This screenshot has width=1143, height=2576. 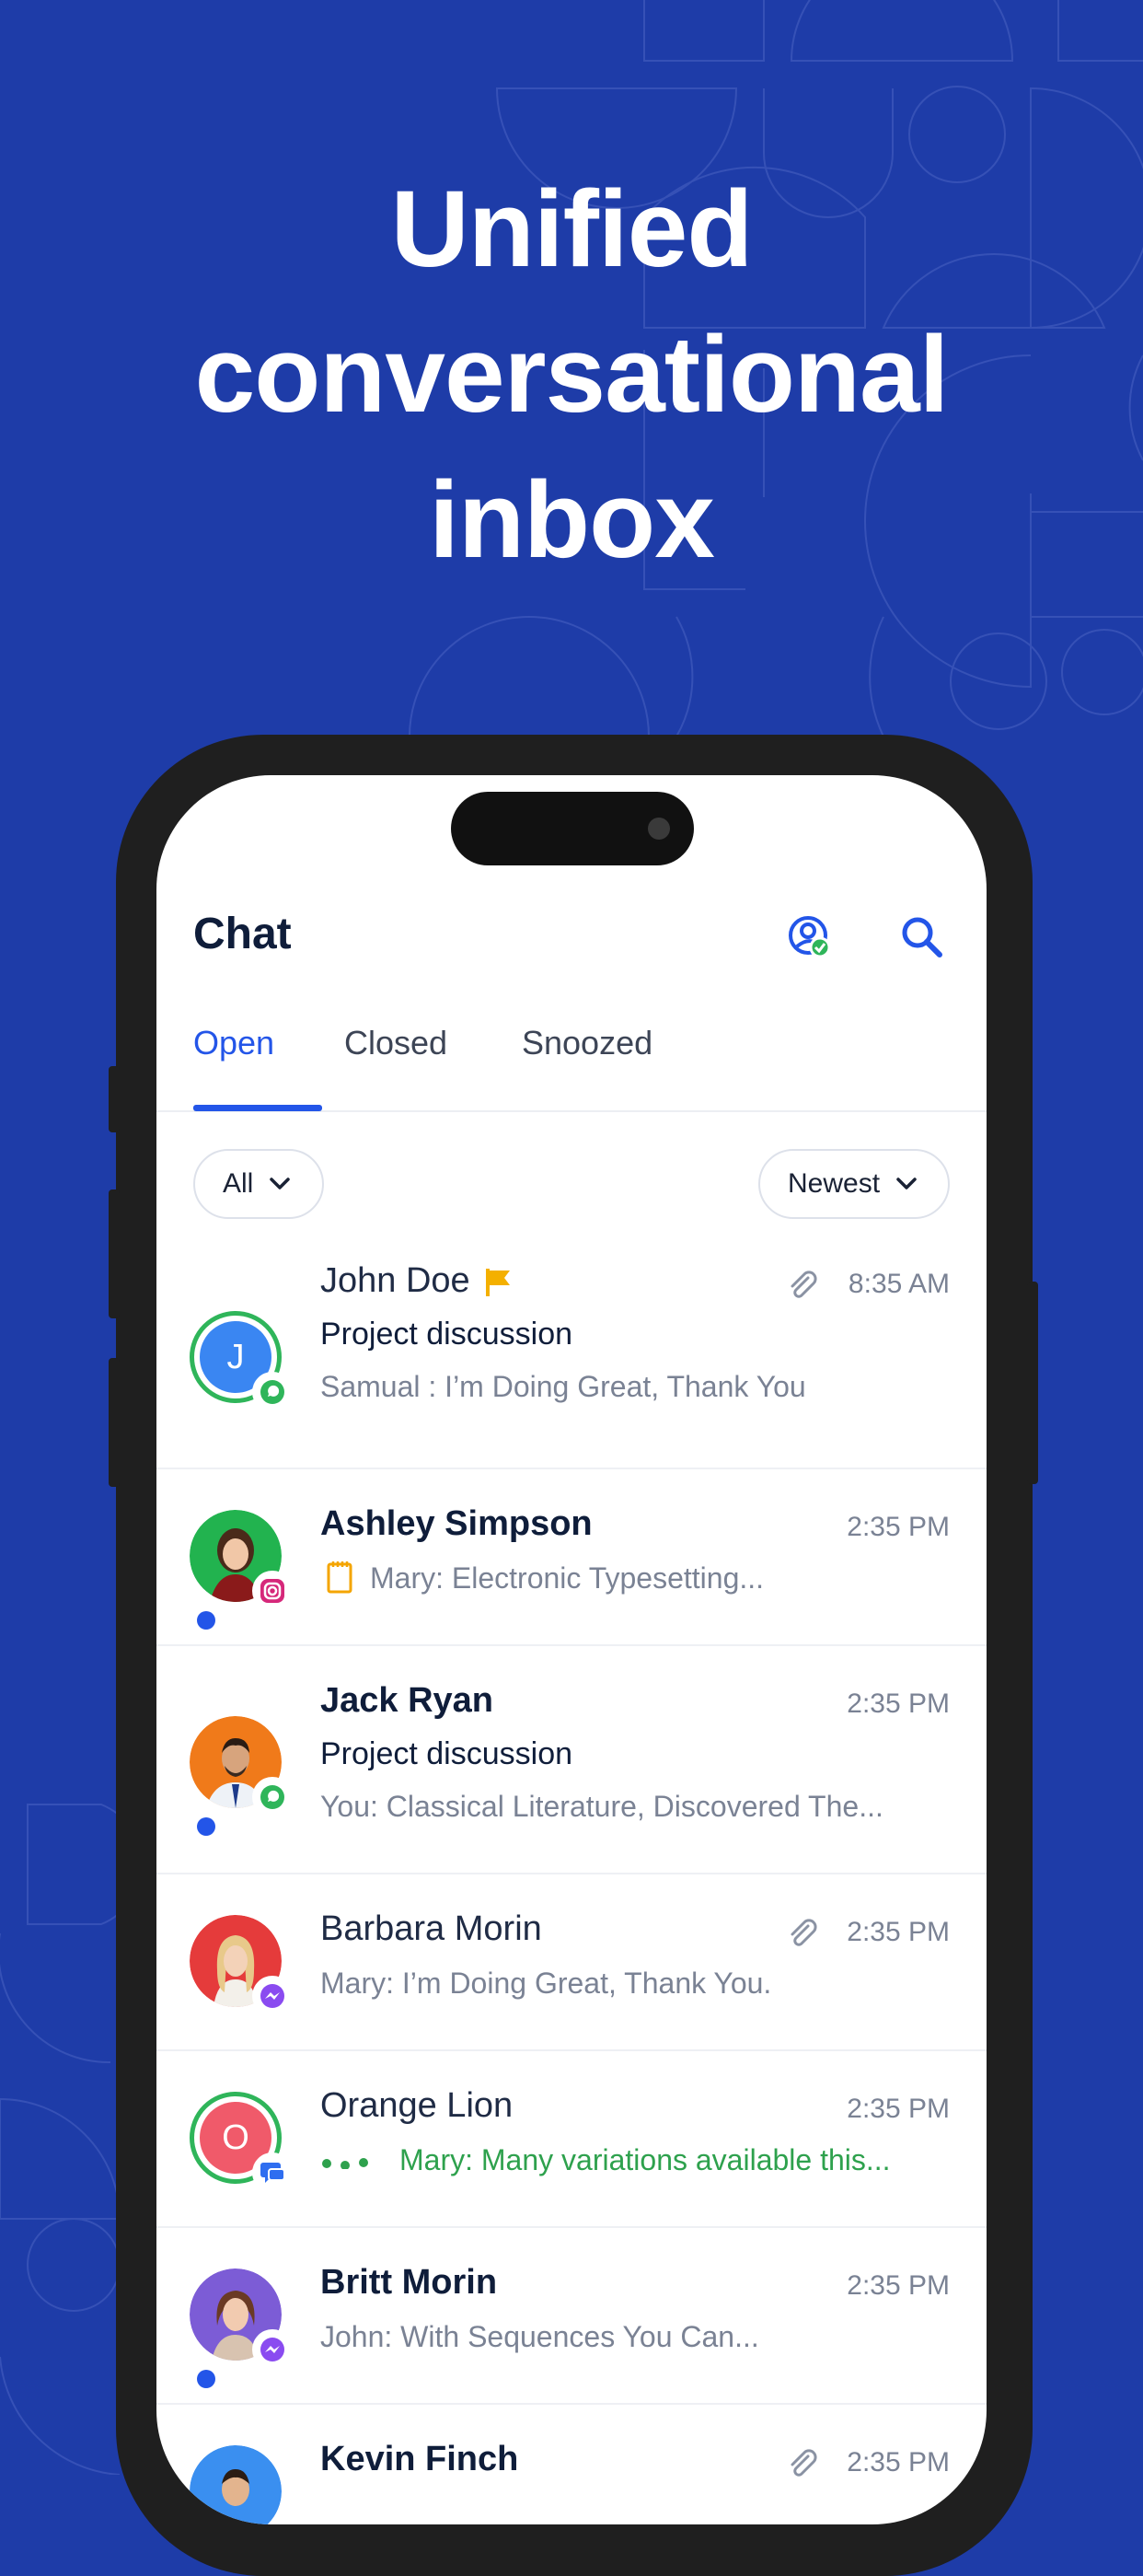 What do you see at coordinates (572, 520) in the screenshot?
I see `hero-line-3: inbox` at bounding box center [572, 520].